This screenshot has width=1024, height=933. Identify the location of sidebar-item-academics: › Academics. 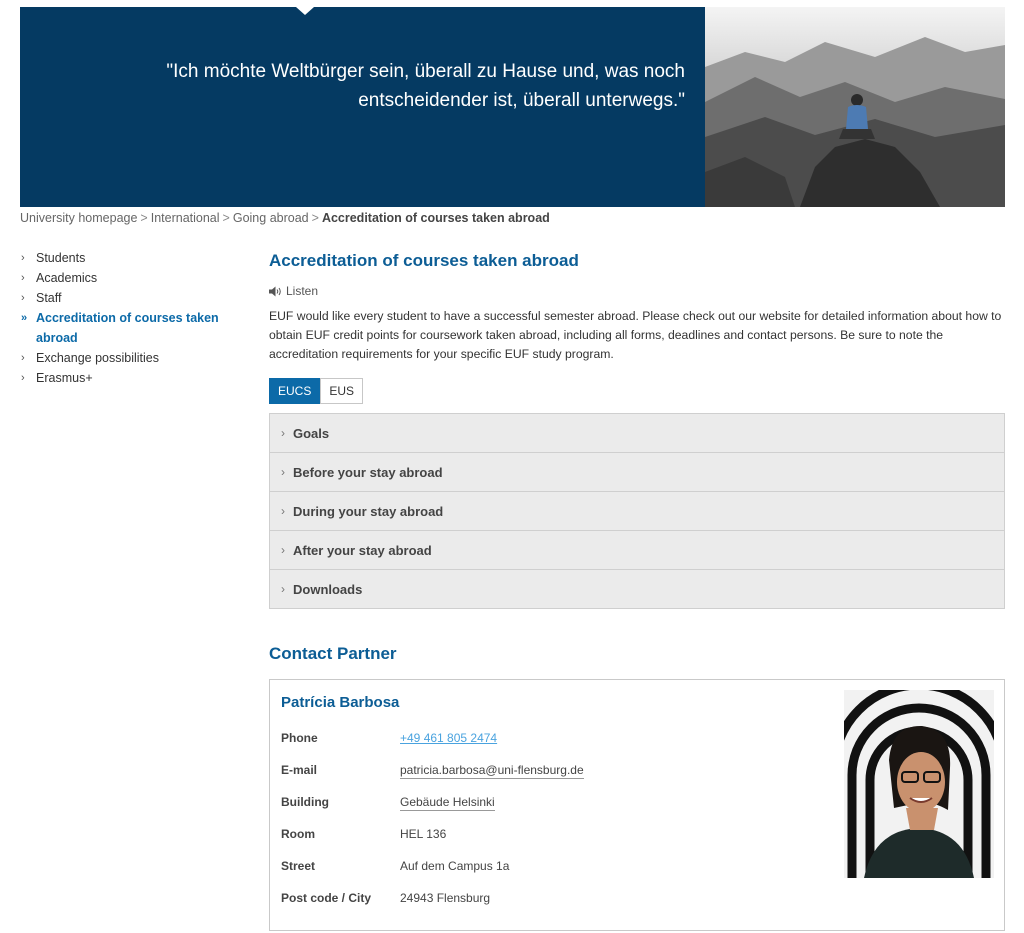
(125, 278).